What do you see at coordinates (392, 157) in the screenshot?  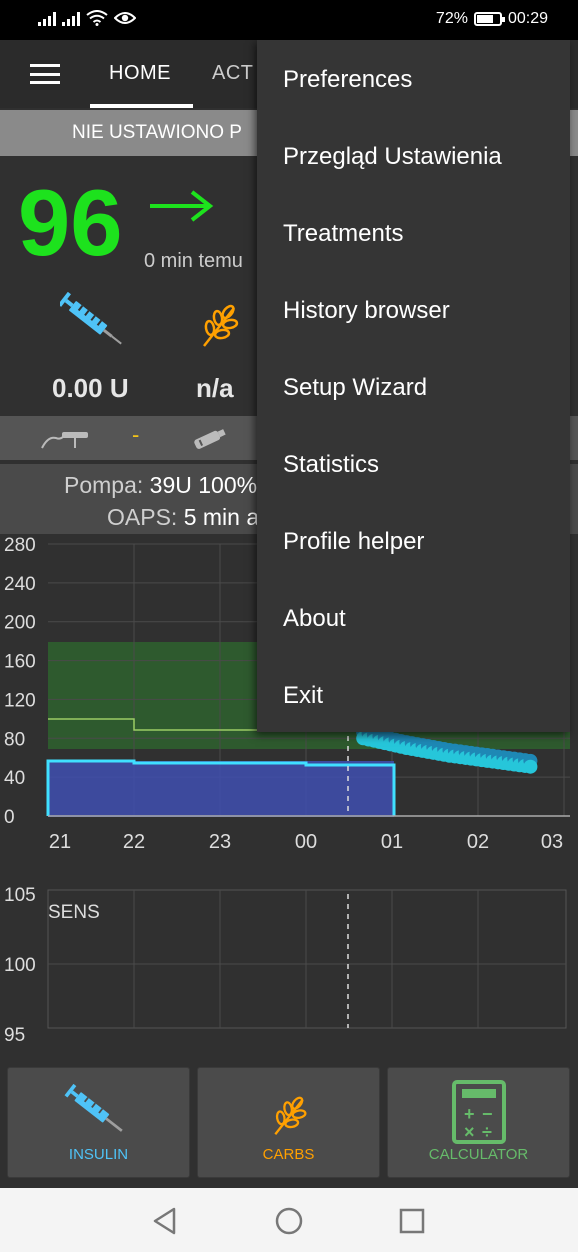 I see `menu-item-settings-overview: Przegląd Ustawienia` at bounding box center [392, 157].